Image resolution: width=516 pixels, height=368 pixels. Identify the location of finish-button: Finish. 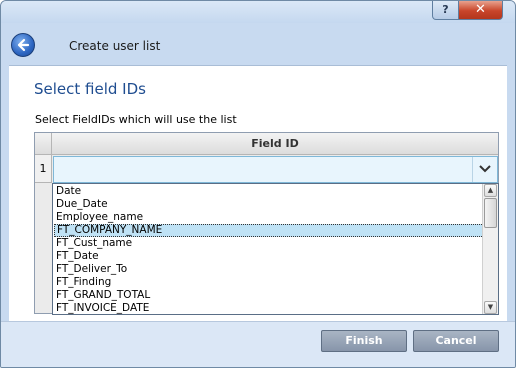
(364, 341).